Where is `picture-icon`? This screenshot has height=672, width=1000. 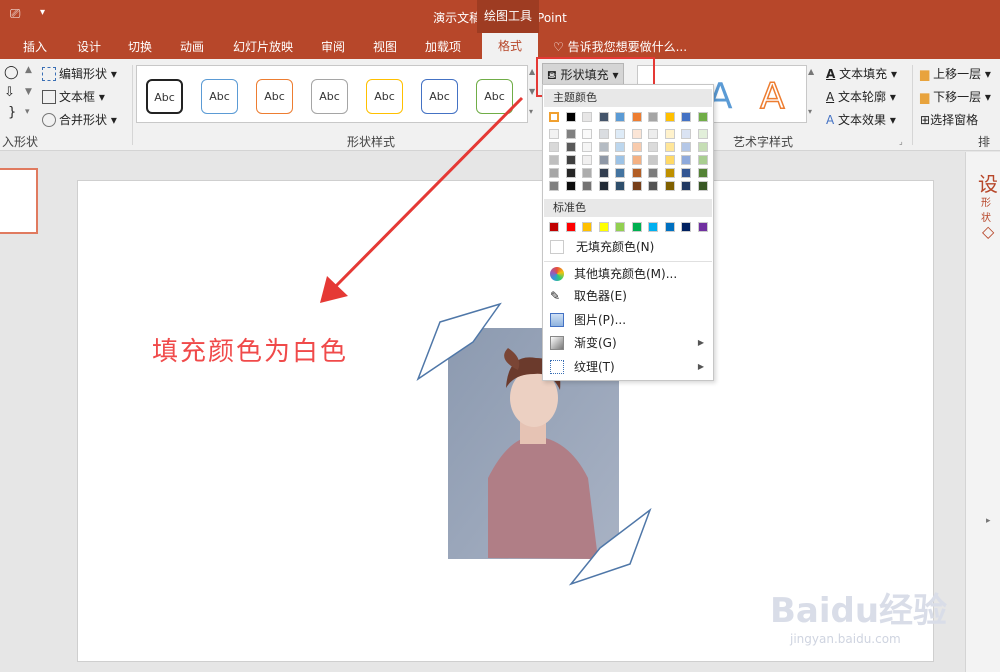 picture-icon is located at coordinates (557, 320).